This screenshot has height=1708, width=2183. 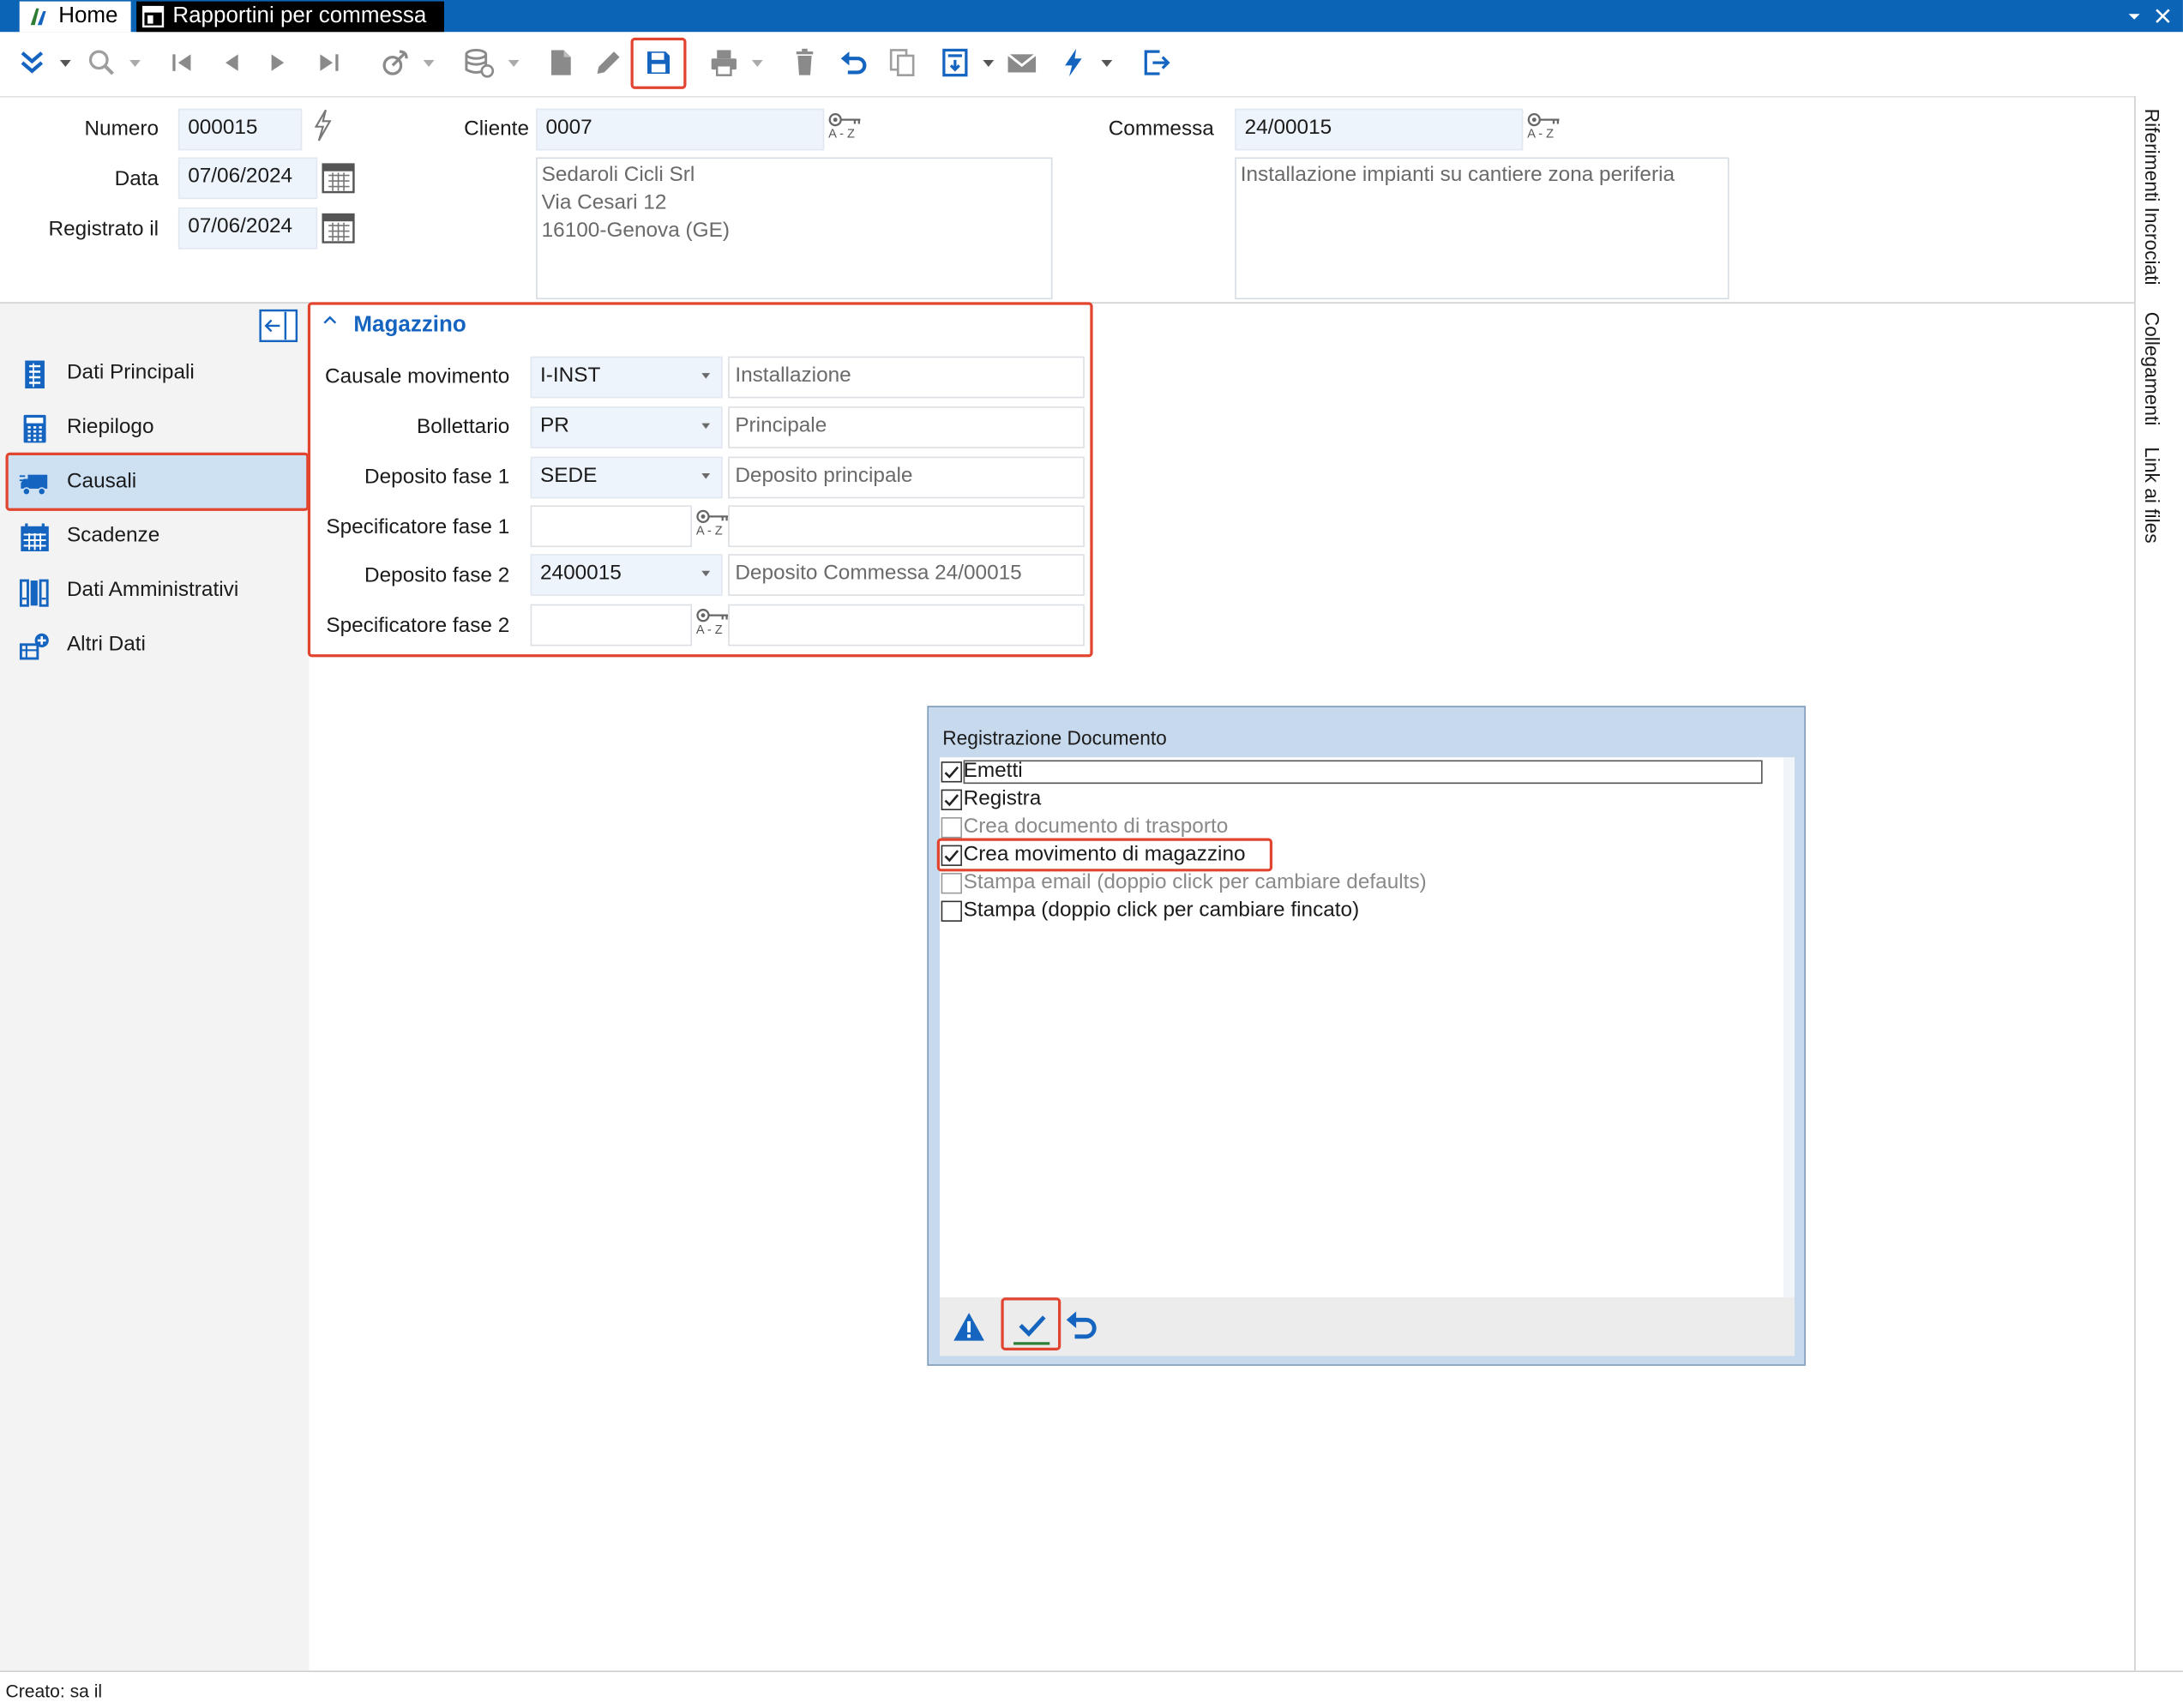 I want to click on specificatore-fase-1-label: Specificatore fase 1, so click(x=418, y=526).